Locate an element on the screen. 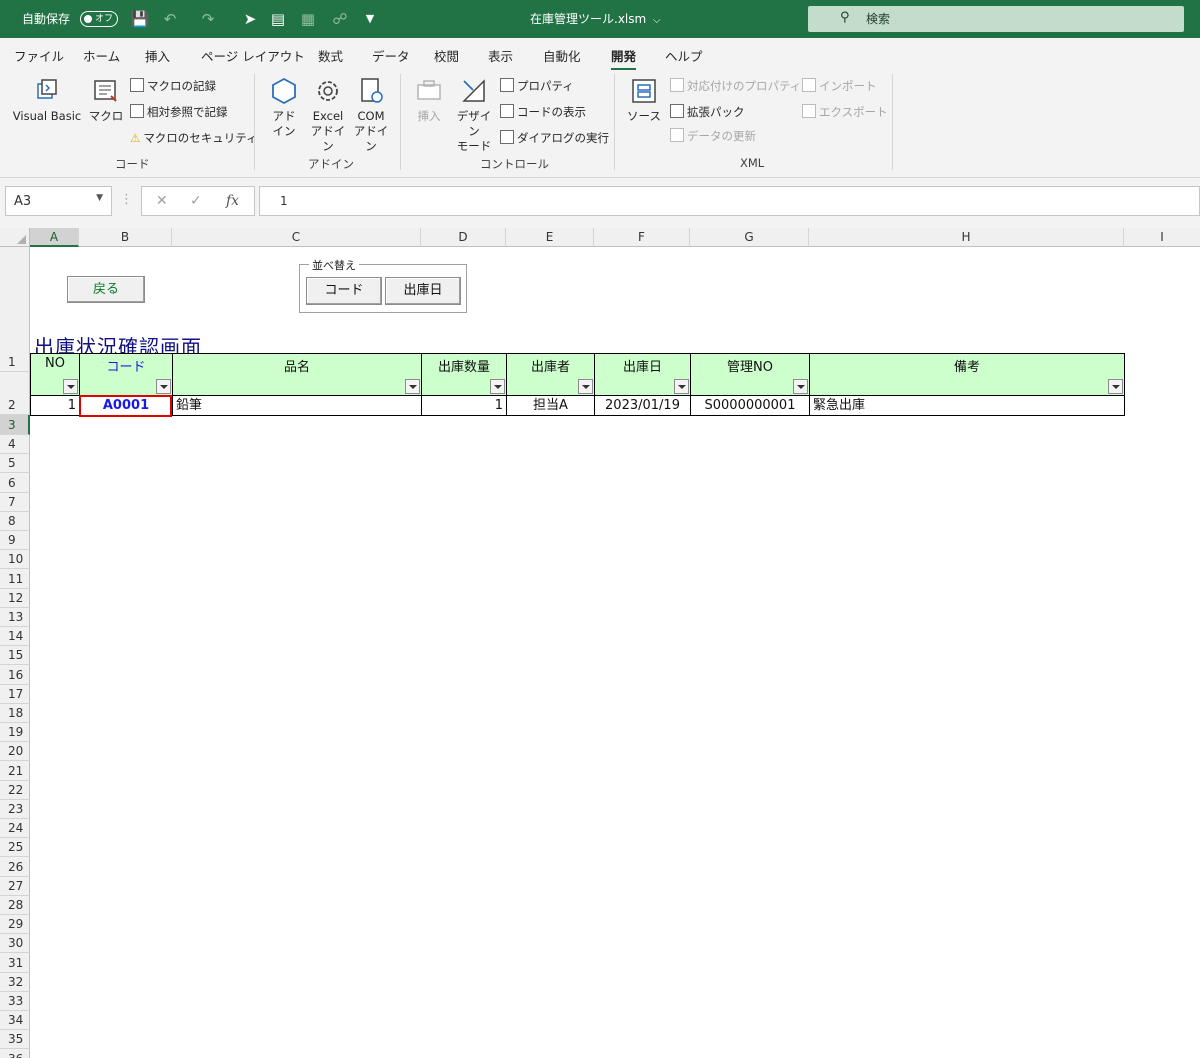 The height and width of the screenshot is (1058, 1200). map-properties-button: 対応付けのプロパティ is located at coordinates (735, 86).